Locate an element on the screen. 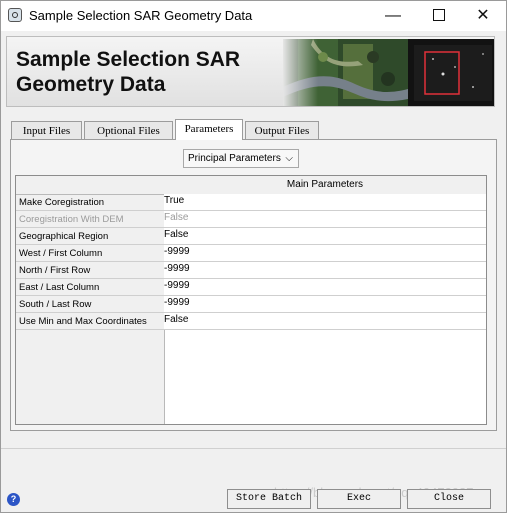  row-value: True is located at coordinates (174, 200).